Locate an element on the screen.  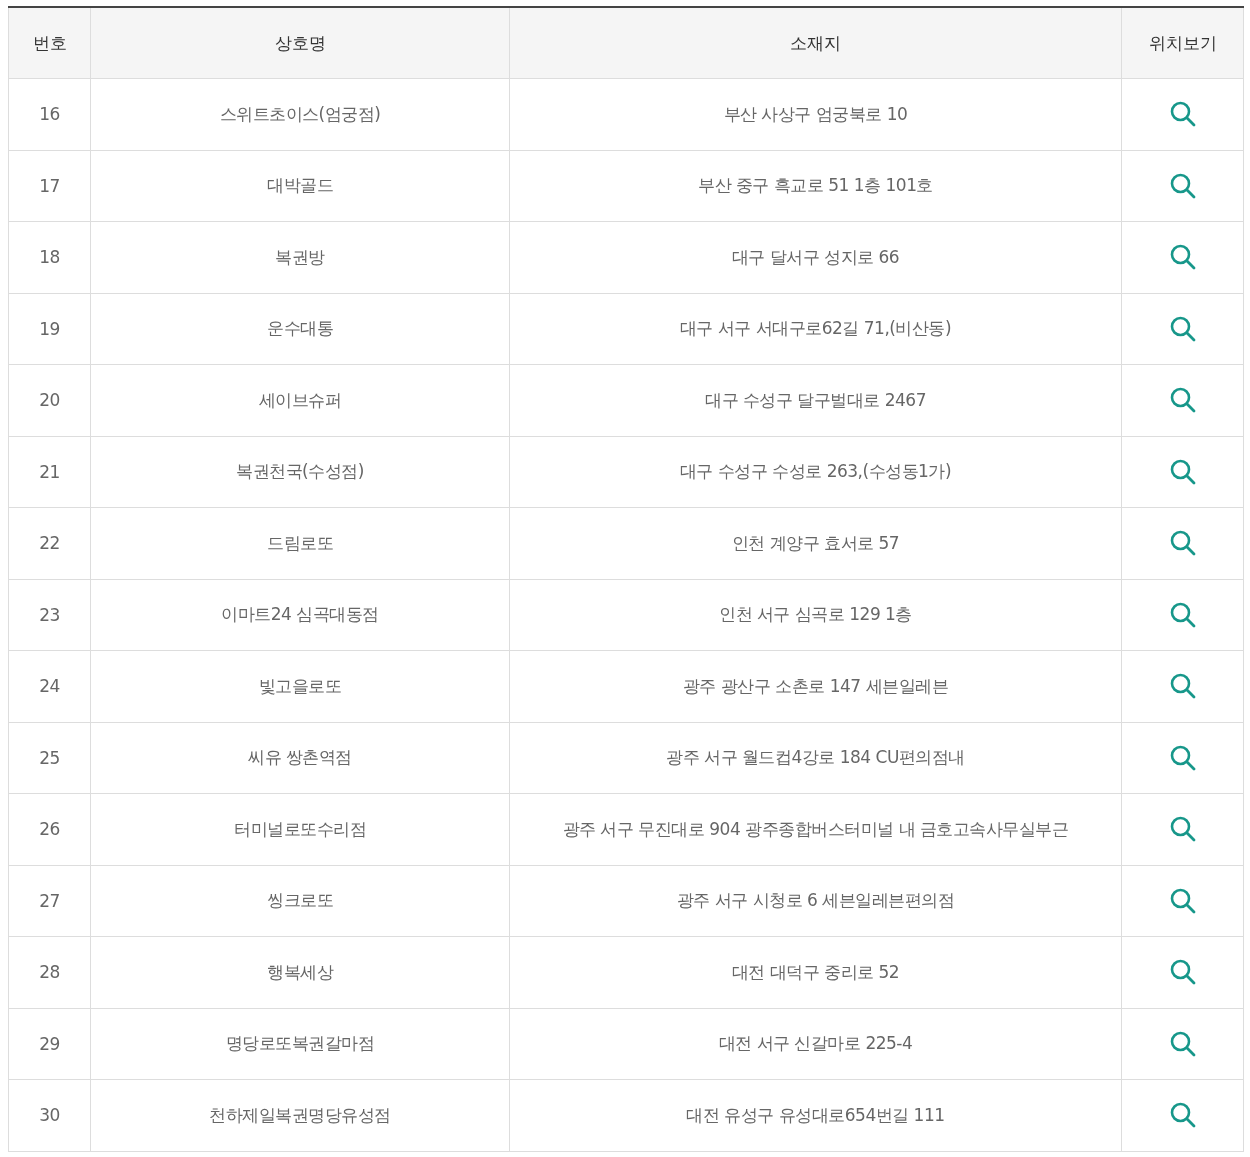
table-cell: 대전 대덕구 중리로 52 is located at coordinates (815, 972).